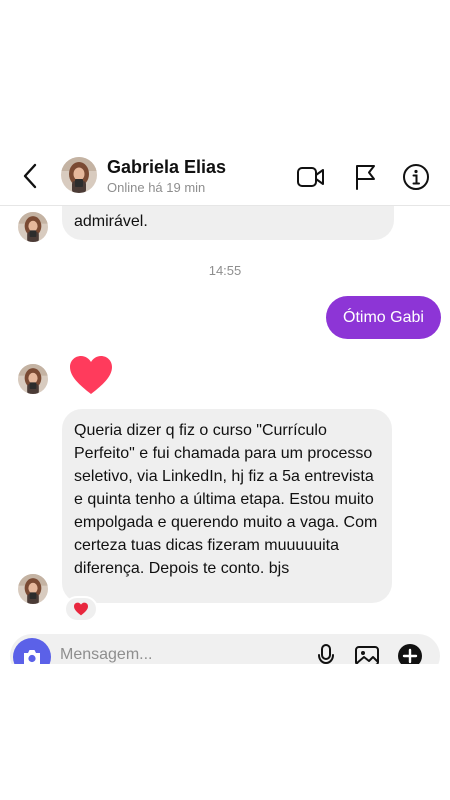 This screenshot has width=450, height=800. I want to click on online-status: Online há 19 min, so click(156, 187).